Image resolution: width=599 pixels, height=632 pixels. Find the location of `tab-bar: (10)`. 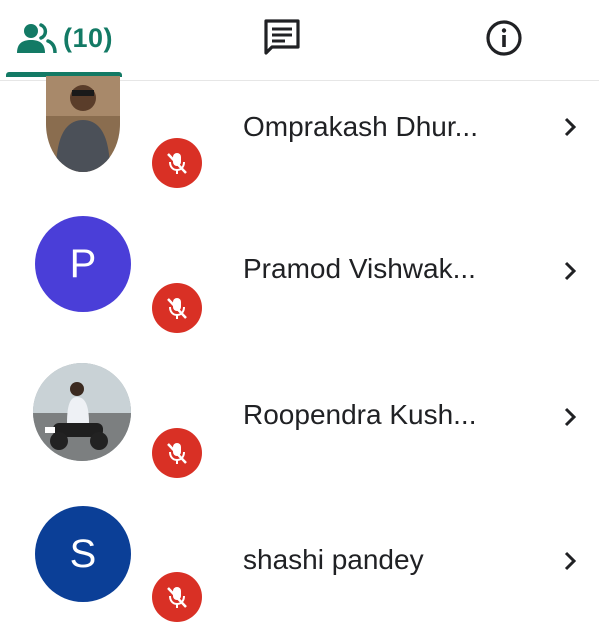

tab-bar: (10) is located at coordinates (299, 40).